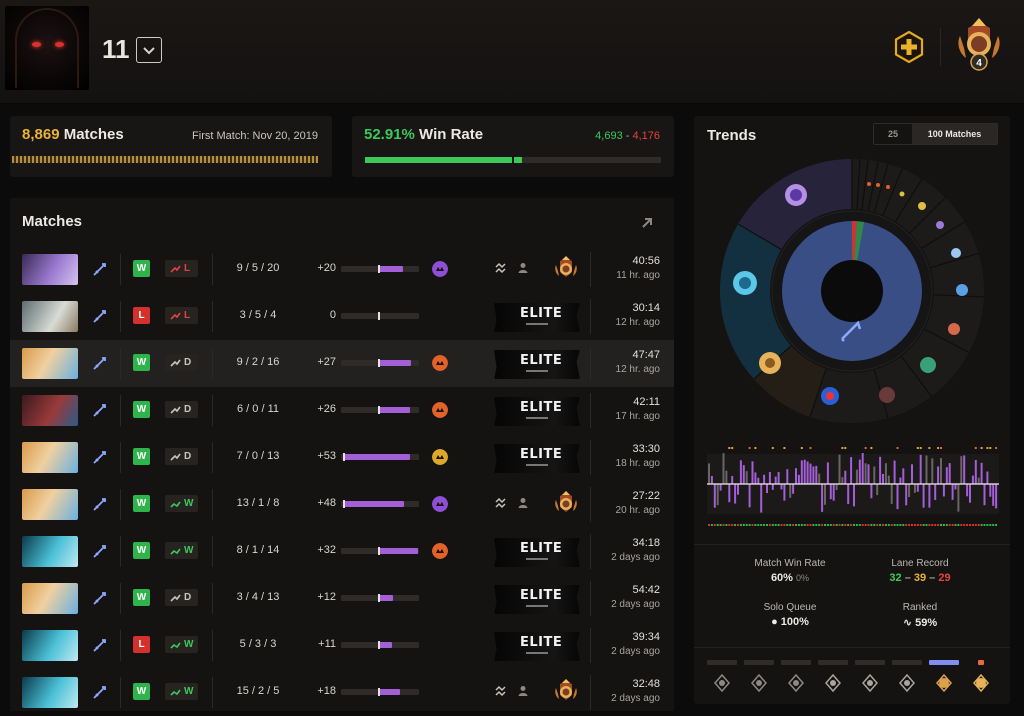  I want to click on trend-range-tabs: 25 100 Matches, so click(935, 134).